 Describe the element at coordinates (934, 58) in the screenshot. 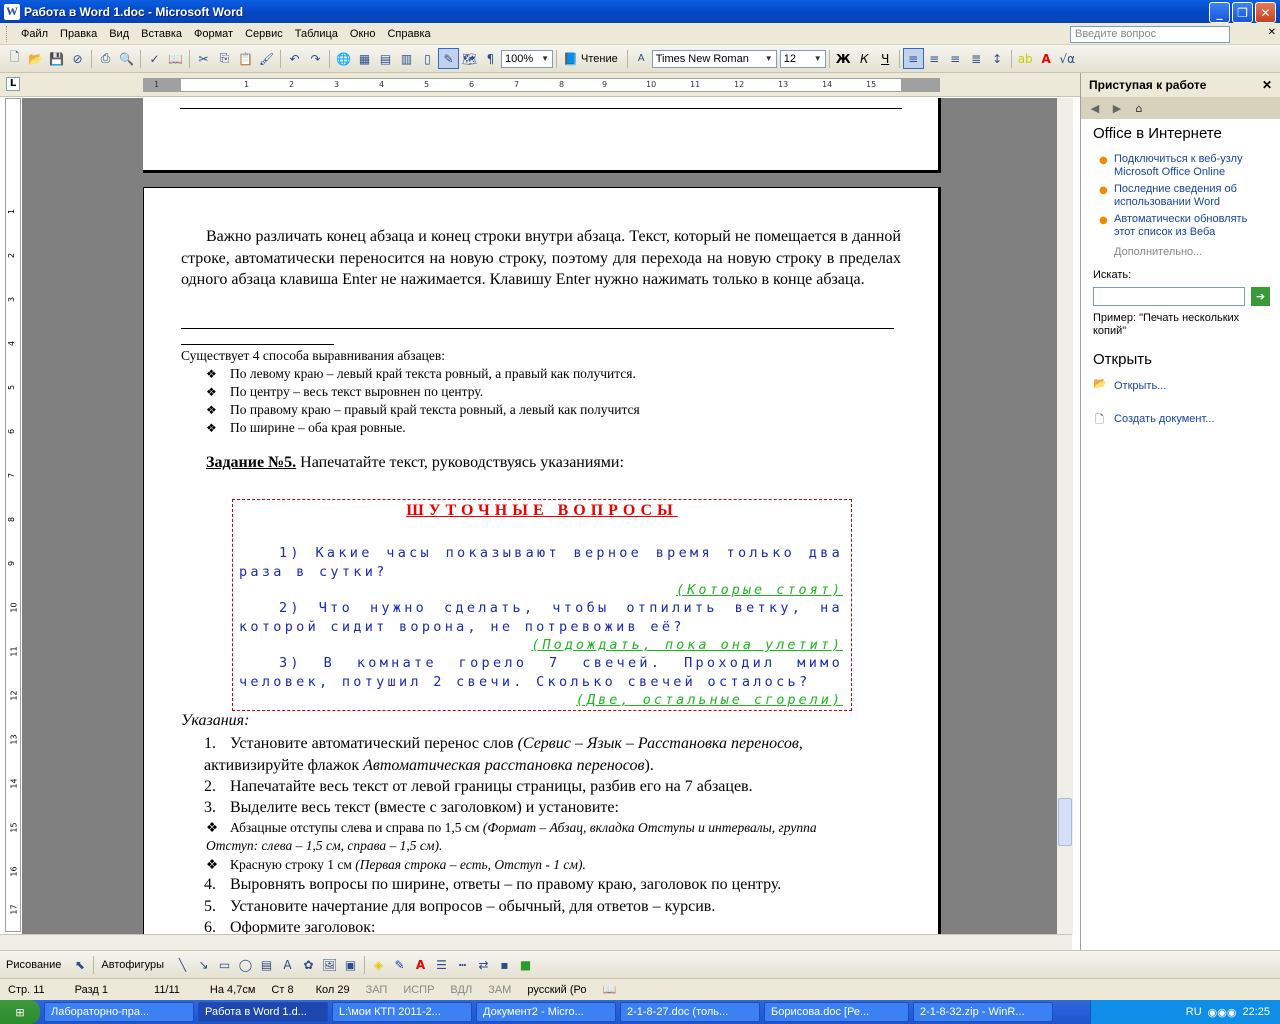

I see `align-center-icon: ≡` at that location.